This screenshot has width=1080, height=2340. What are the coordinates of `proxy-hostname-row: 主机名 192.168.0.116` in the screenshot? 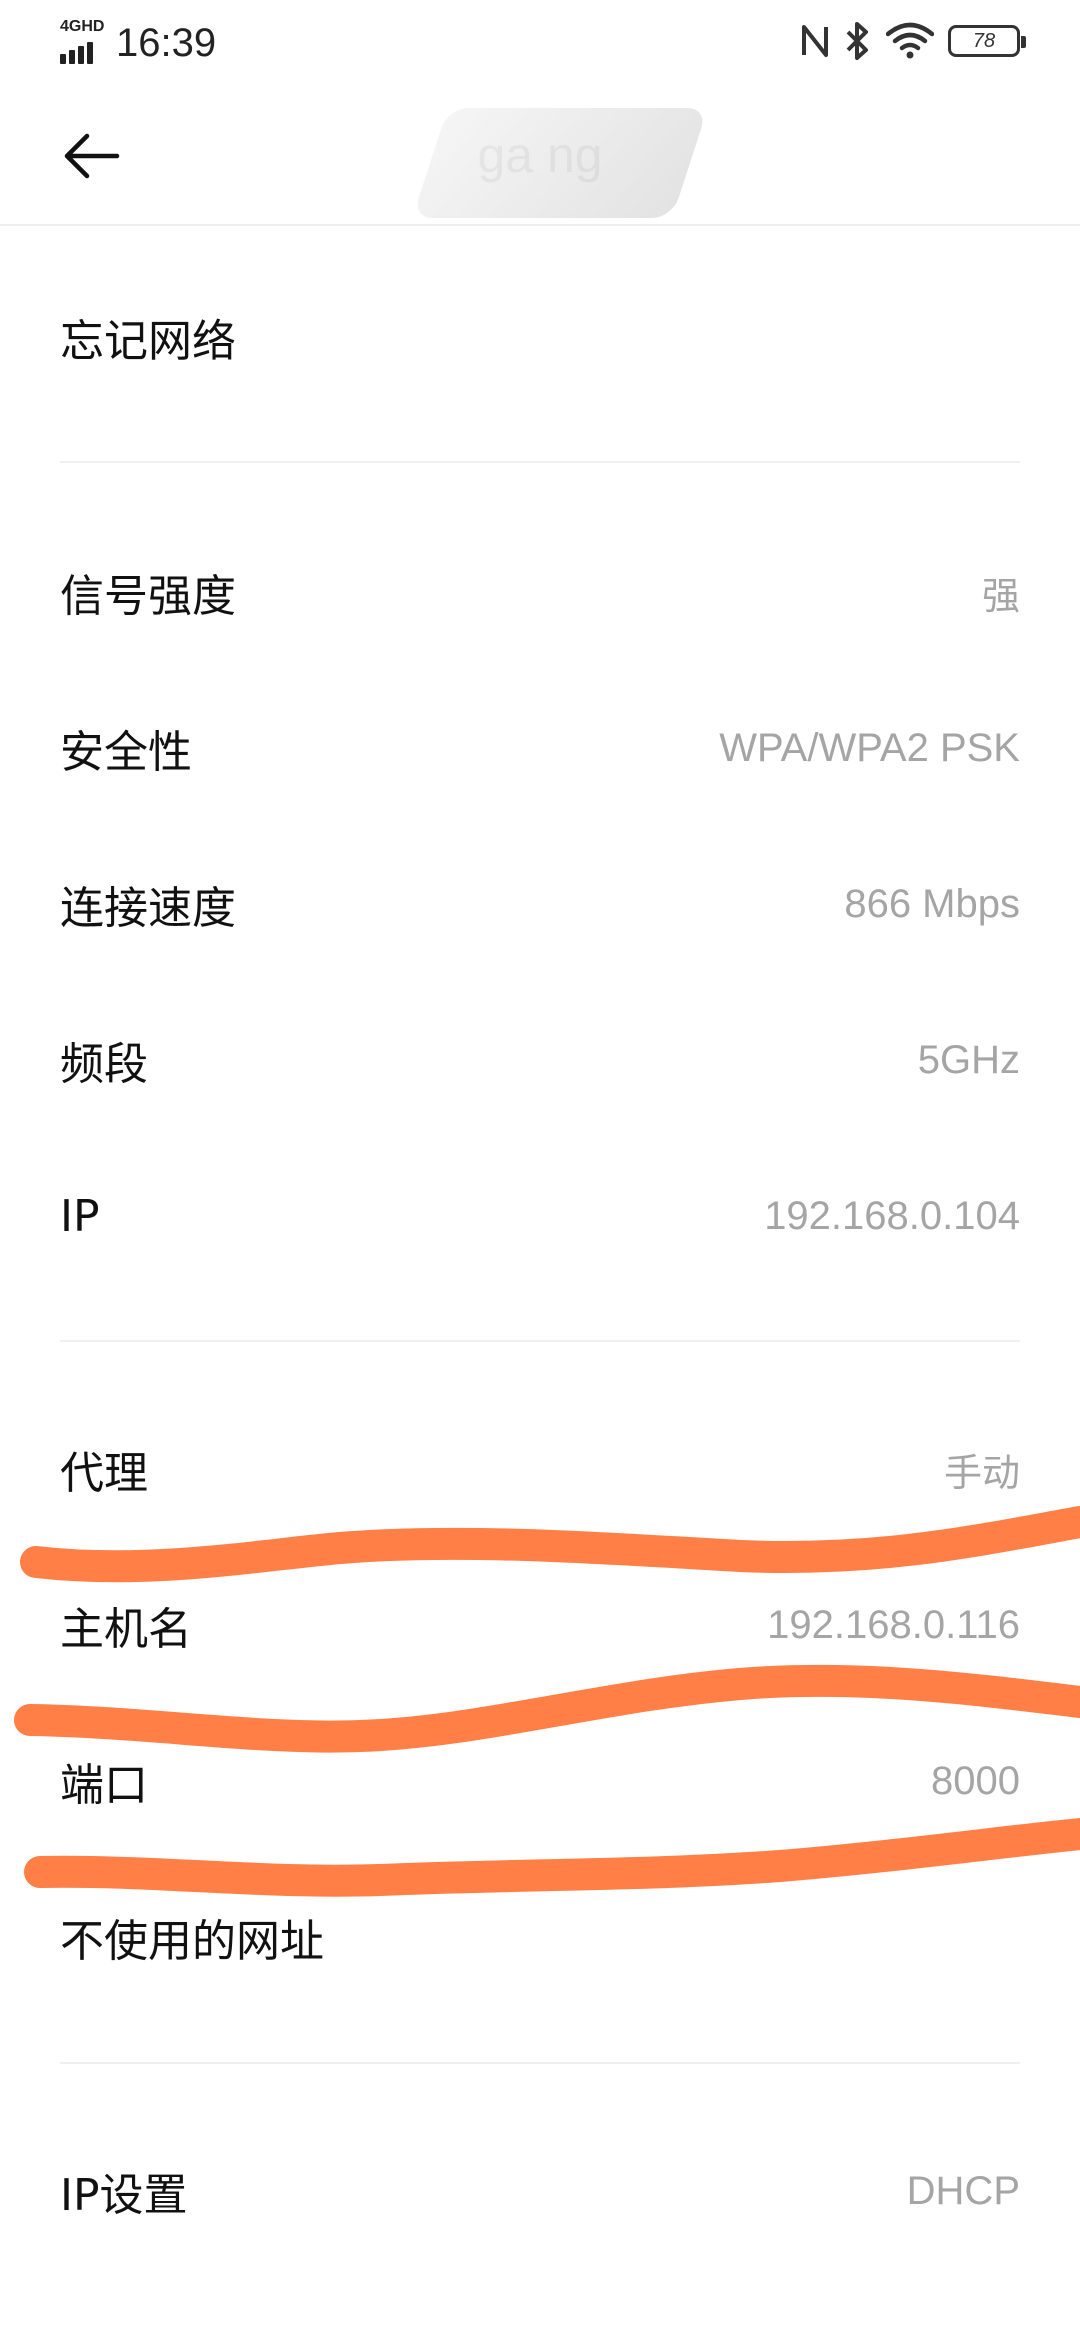 It's located at (540, 1625).